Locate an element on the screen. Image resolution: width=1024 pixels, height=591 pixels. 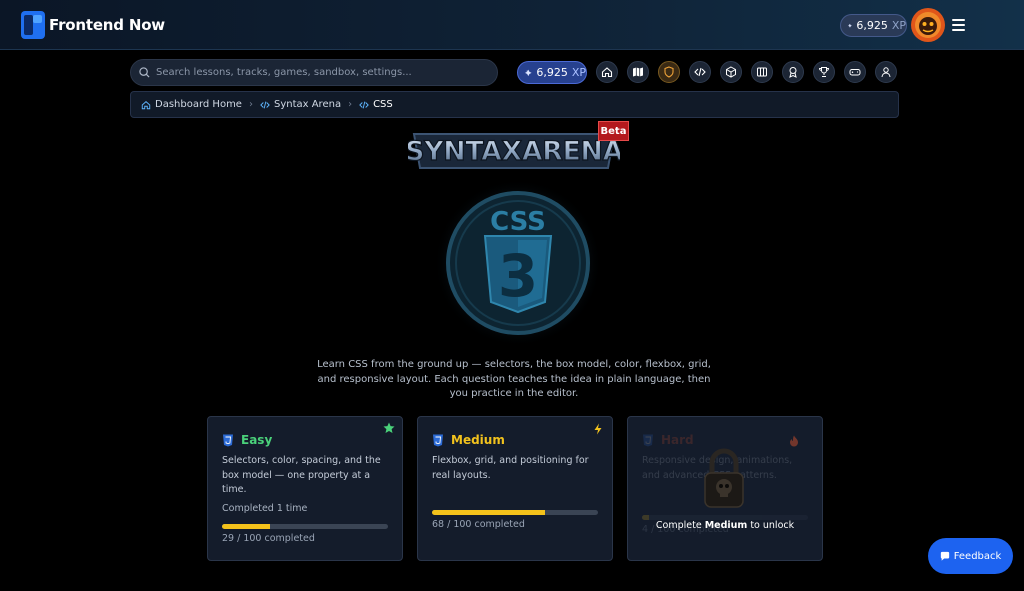
breadcrumb: Dashboard Home › Syntax Arena › CSS is located at coordinates (514, 104).